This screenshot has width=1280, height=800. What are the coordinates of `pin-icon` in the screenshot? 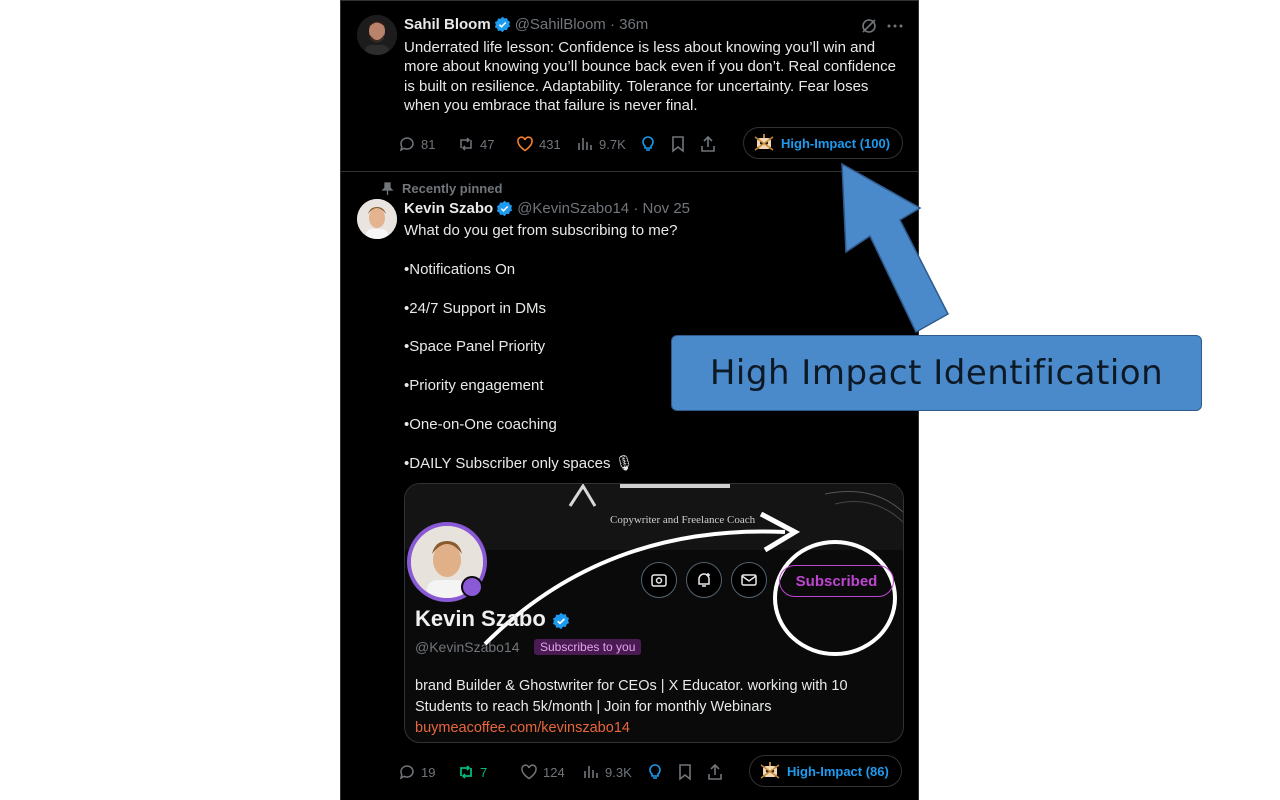 It's located at (387, 188).